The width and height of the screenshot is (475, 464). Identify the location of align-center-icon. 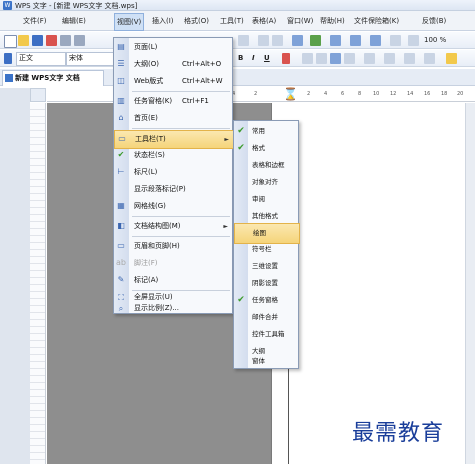
(321, 58).